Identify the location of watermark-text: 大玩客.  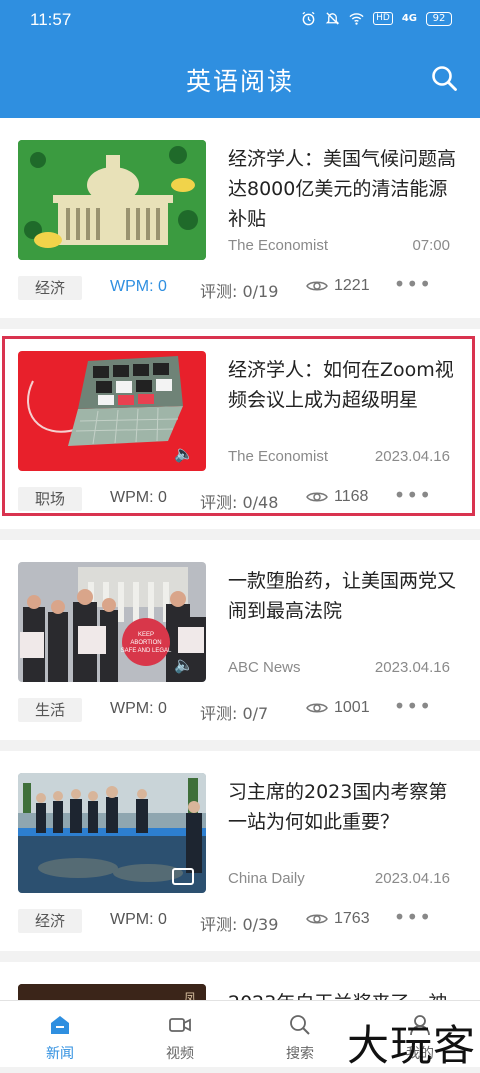
(411, 1045).